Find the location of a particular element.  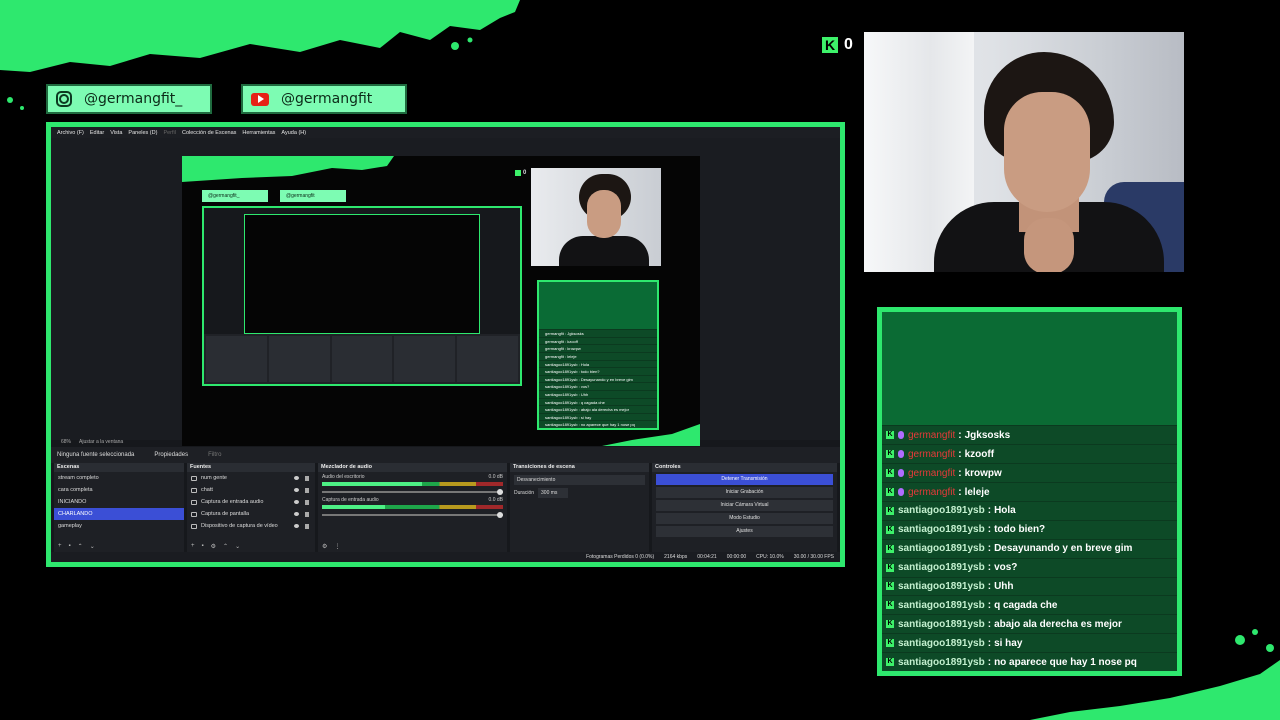

menu-item: Perfil is located at coordinates (169, 133).